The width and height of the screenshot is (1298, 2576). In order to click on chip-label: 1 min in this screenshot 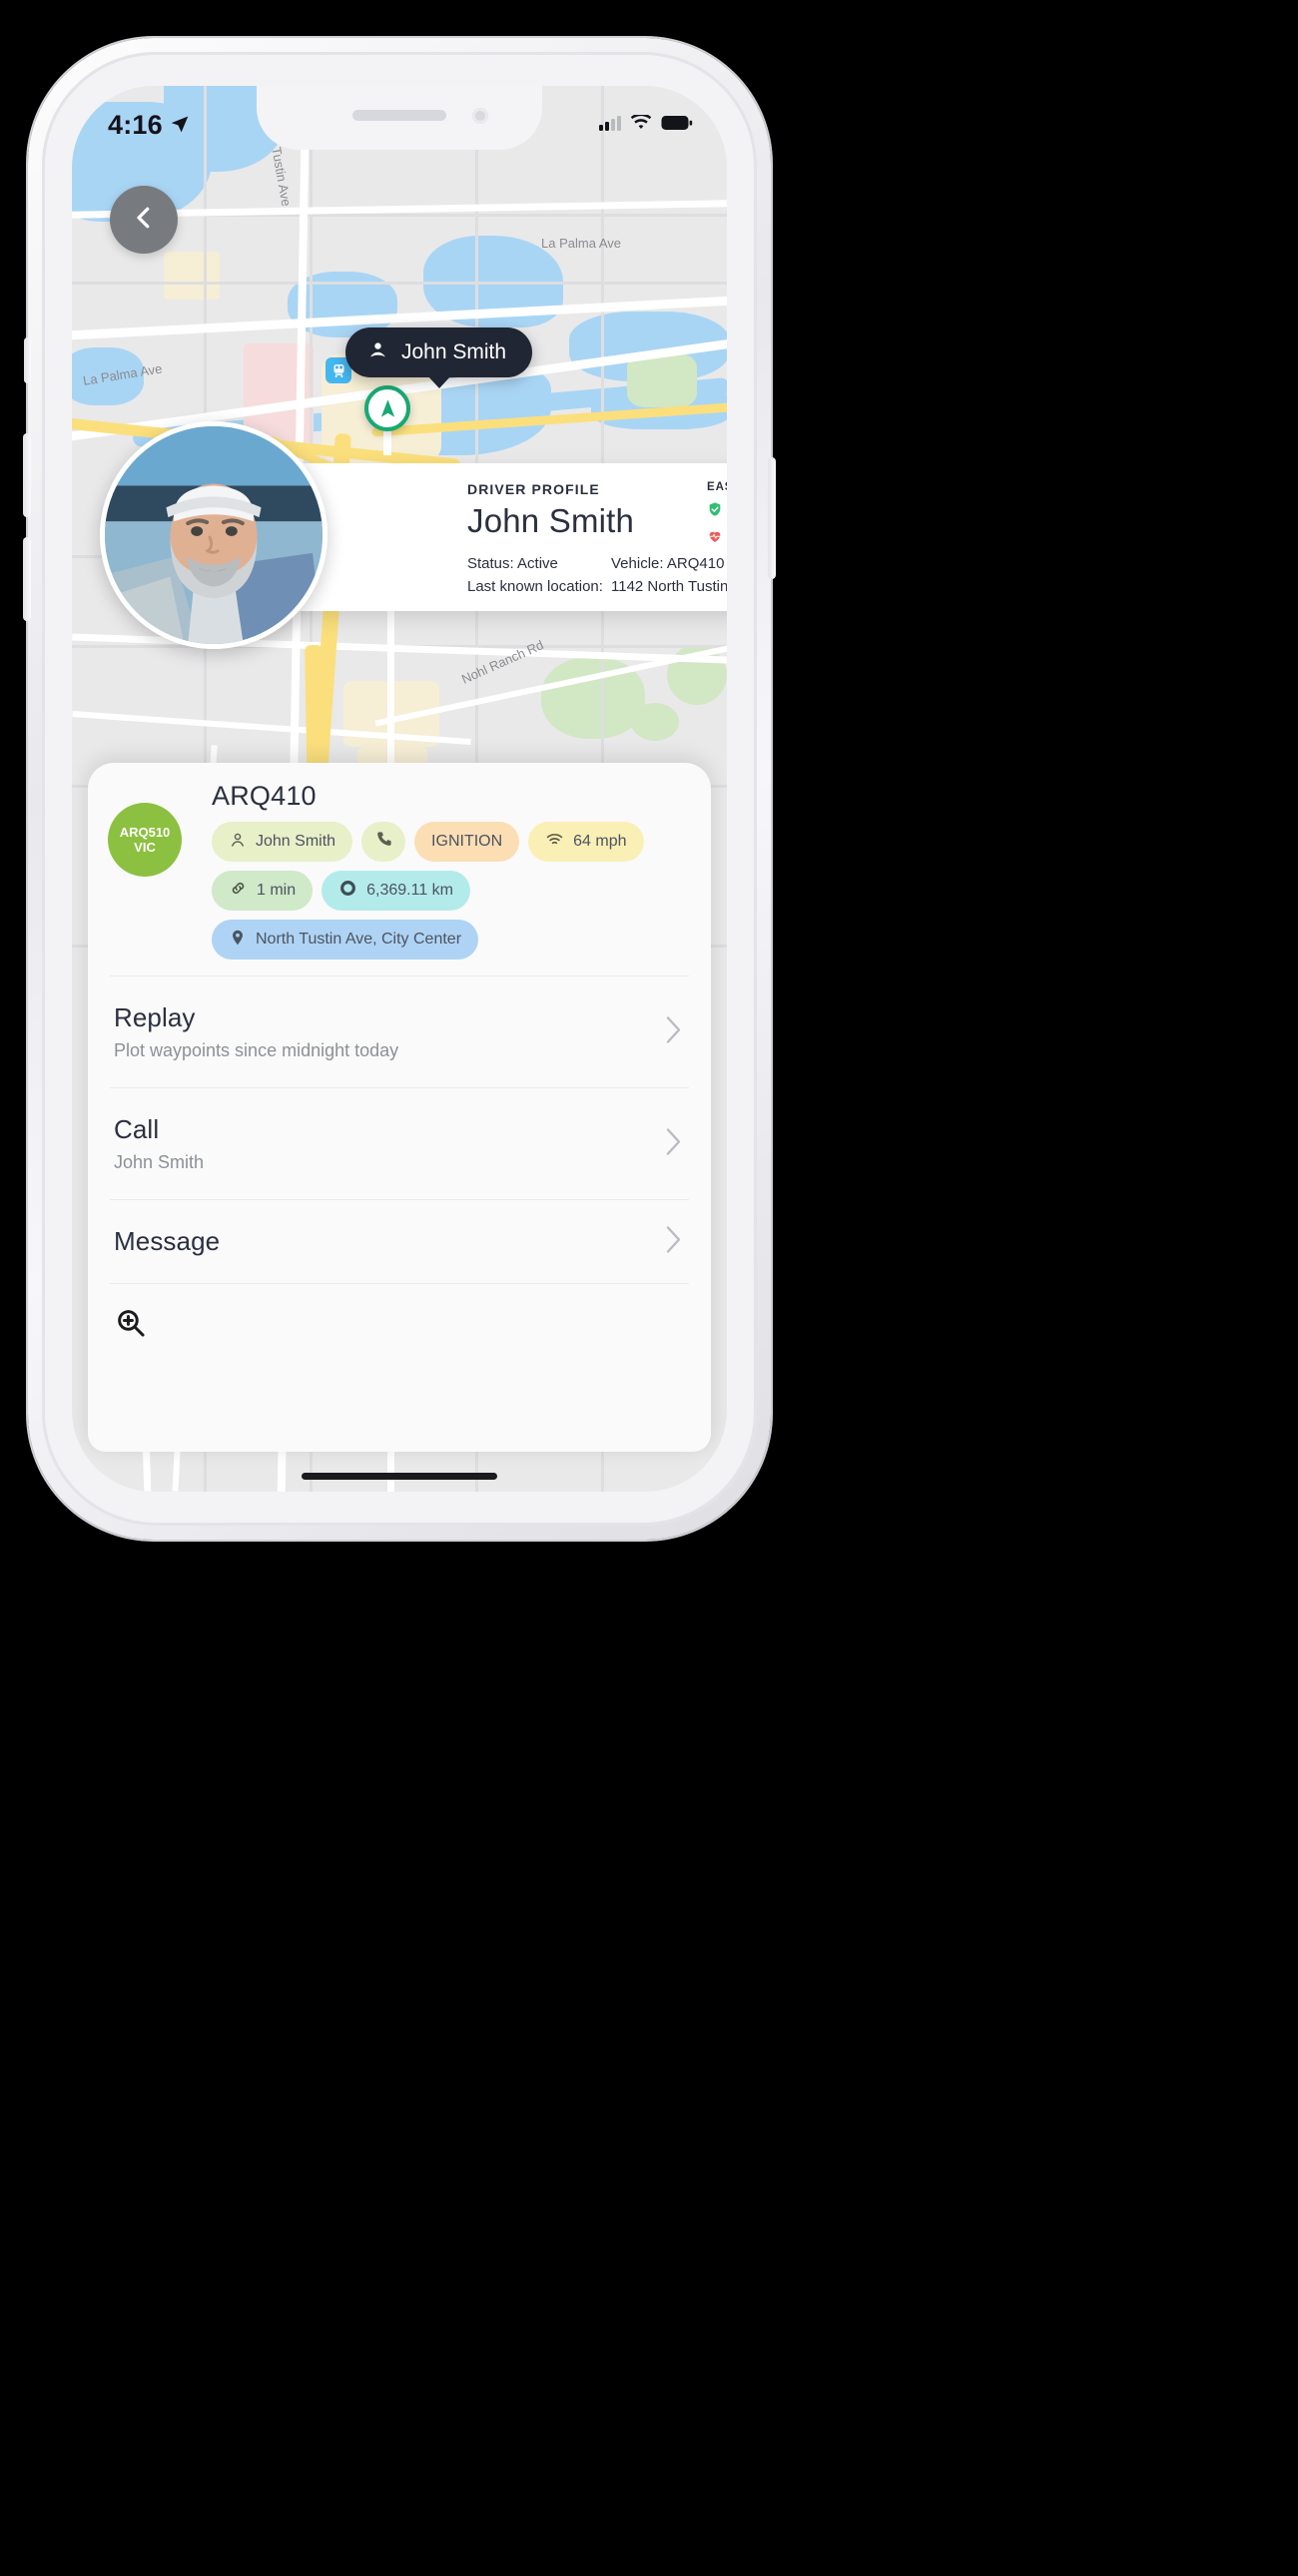, I will do `click(277, 890)`.